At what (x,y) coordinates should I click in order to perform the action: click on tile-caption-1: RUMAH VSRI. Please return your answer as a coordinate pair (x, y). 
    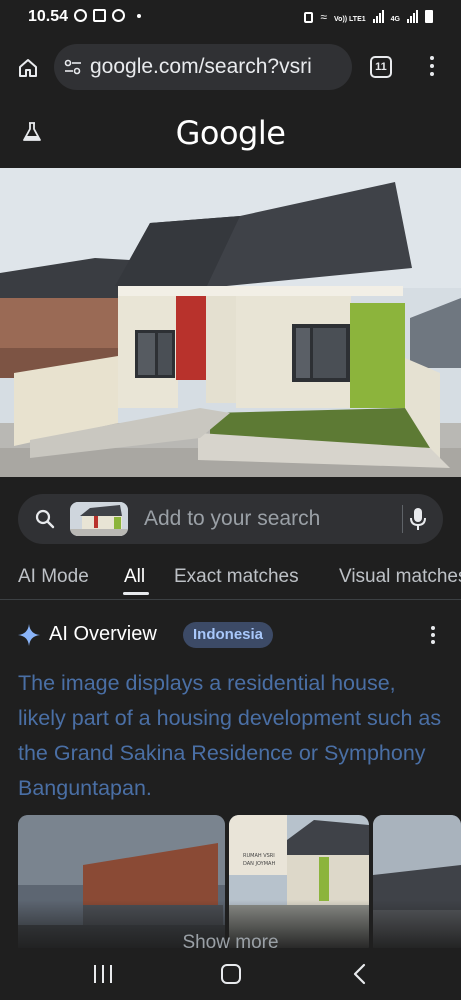
    Looking at the image, I should click on (259, 856).